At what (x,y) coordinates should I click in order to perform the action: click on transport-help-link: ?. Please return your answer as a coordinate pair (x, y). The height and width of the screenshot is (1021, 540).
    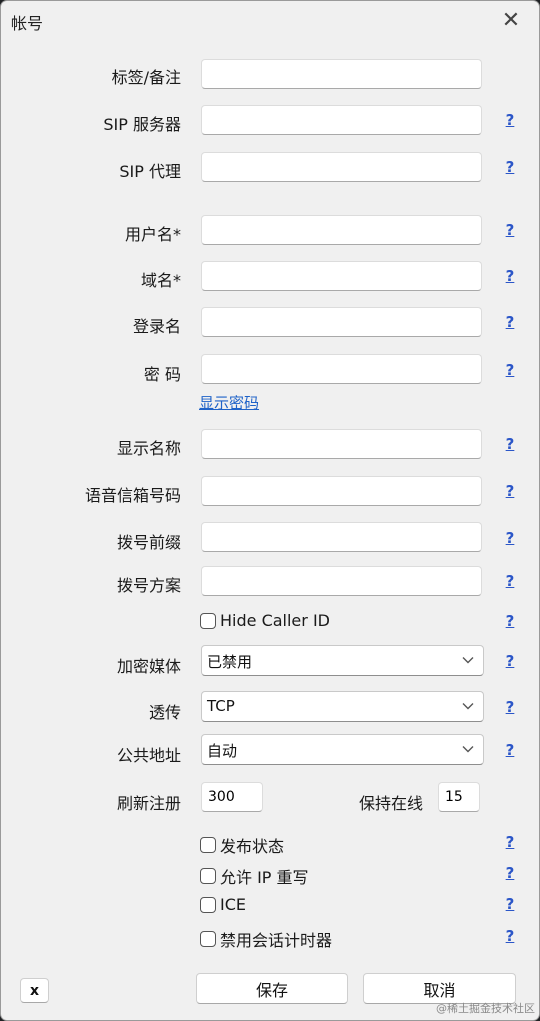
    Looking at the image, I should click on (510, 707).